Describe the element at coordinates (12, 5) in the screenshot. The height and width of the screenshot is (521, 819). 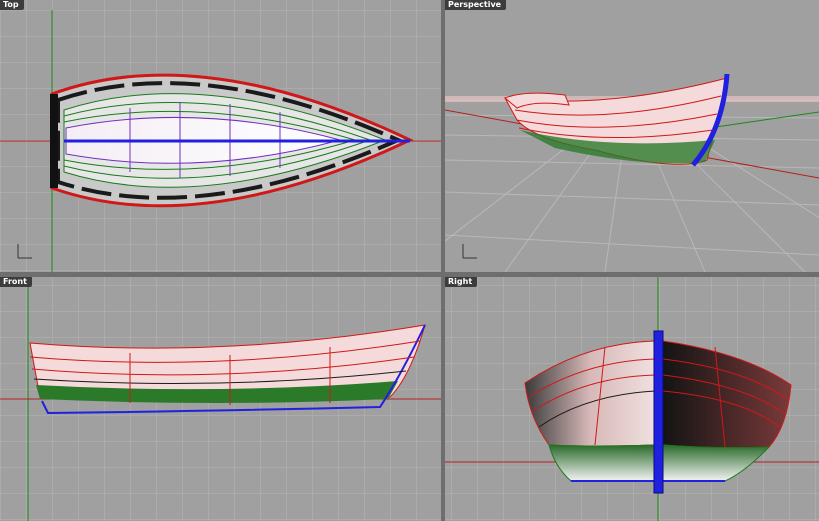
I see `viewport-title-top: Top` at that location.